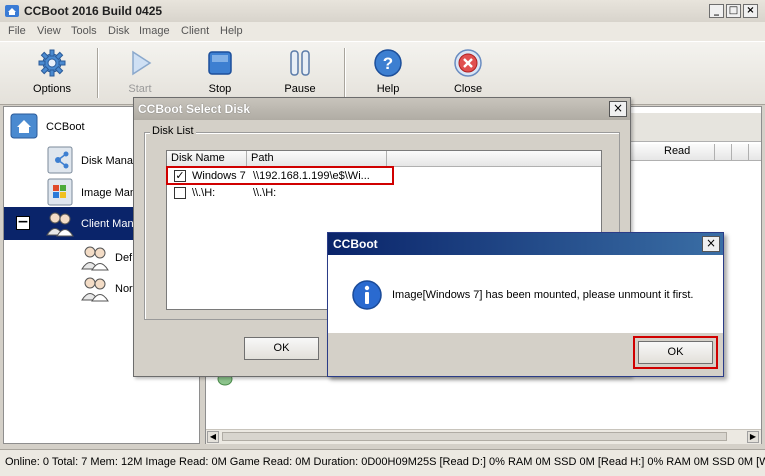 Image resolution: width=765 pixels, height=476 pixels. I want to click on toolbar: Options Start Stop Pause ? Help Close, so click(382, 73).